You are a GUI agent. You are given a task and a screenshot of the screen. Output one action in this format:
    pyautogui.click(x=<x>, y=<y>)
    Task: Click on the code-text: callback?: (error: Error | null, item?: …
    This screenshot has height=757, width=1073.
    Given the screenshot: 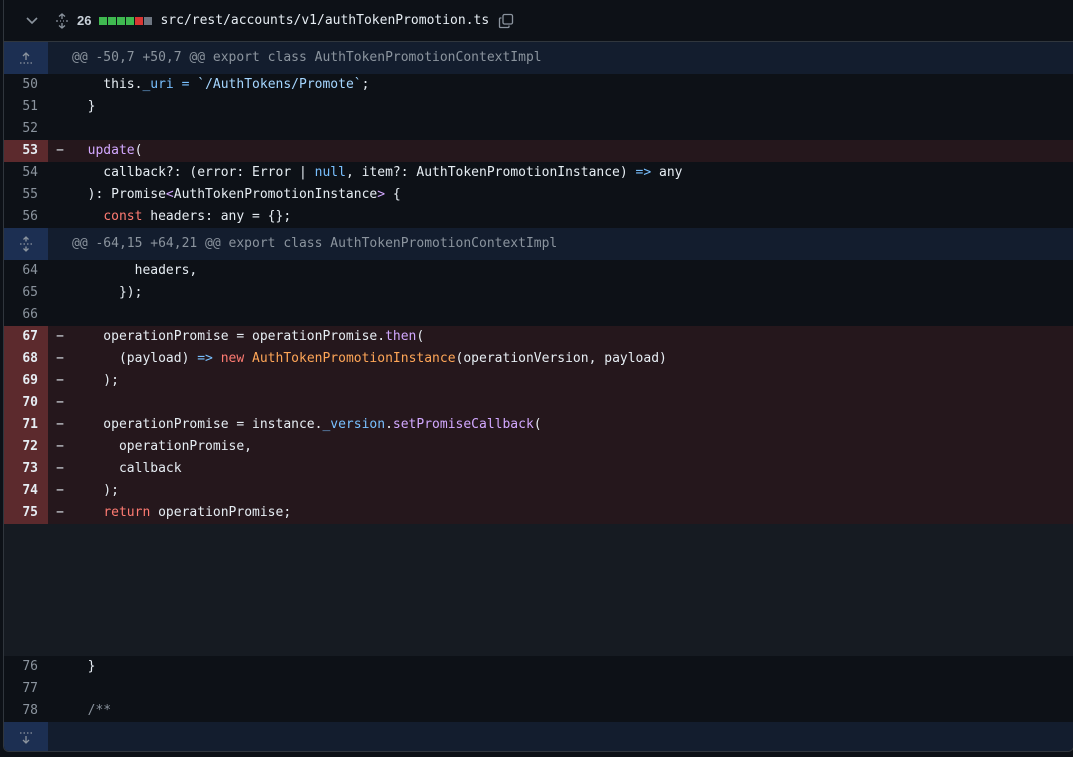 What is the action you would take?
    pyautogui.click(x=377, y=172)
    